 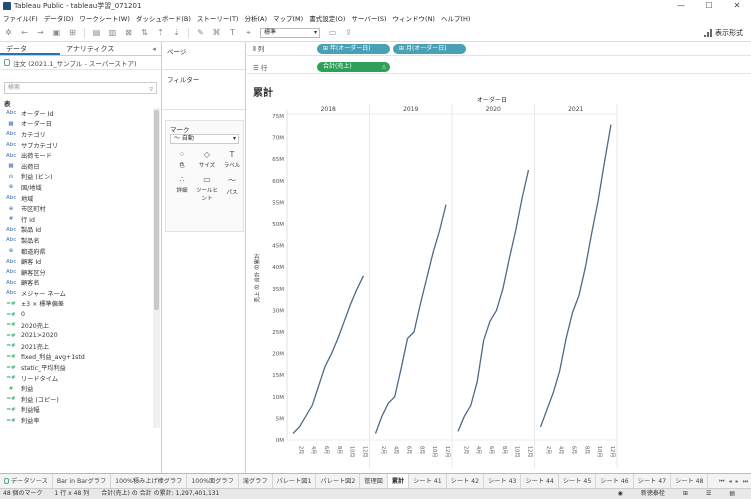 I want to click on field-item: =# 2021>2020, so click(x=76, y=335).